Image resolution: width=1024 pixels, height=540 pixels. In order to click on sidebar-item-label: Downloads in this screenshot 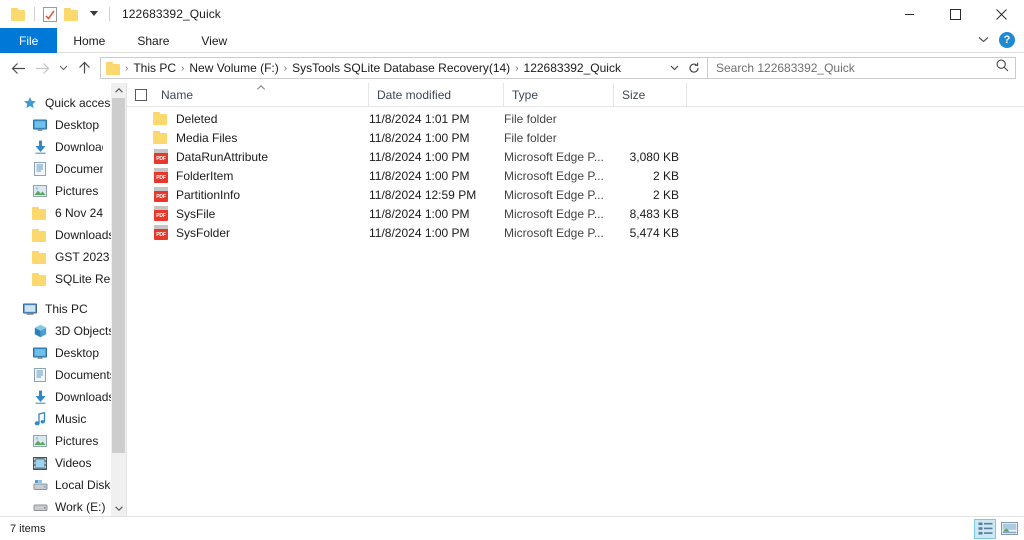, I will do `click(85, 397)`.